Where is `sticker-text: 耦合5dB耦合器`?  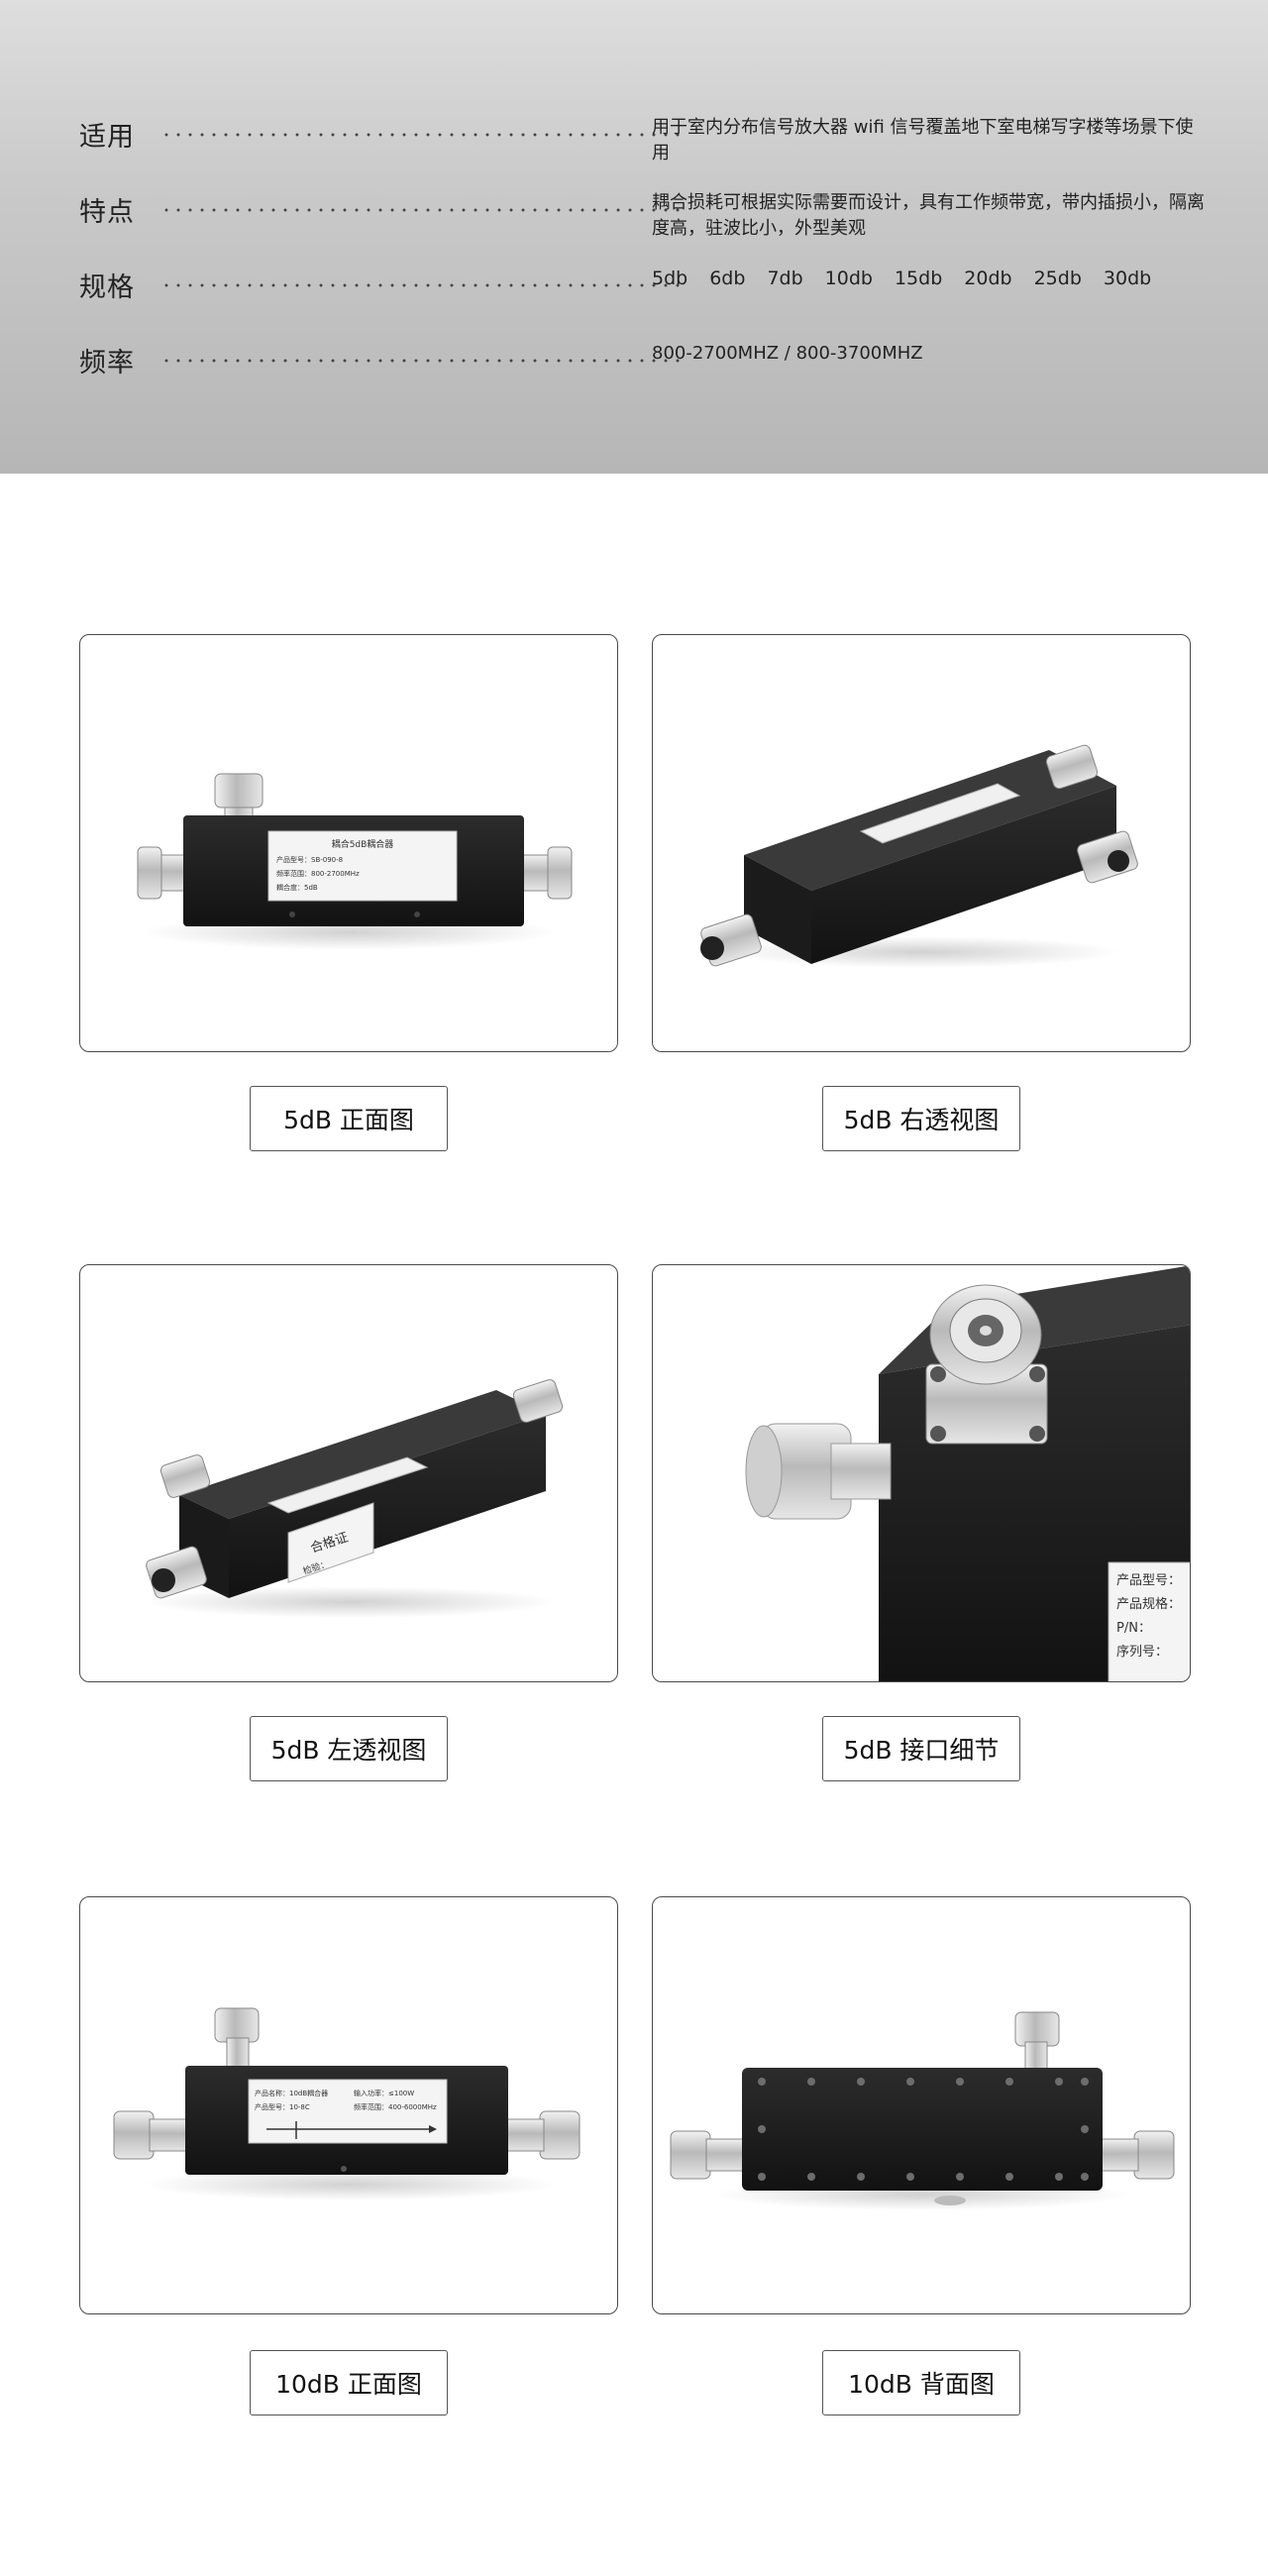
sticker-text: 耦合5dB耦合器 is located at coordinates (363, 844).